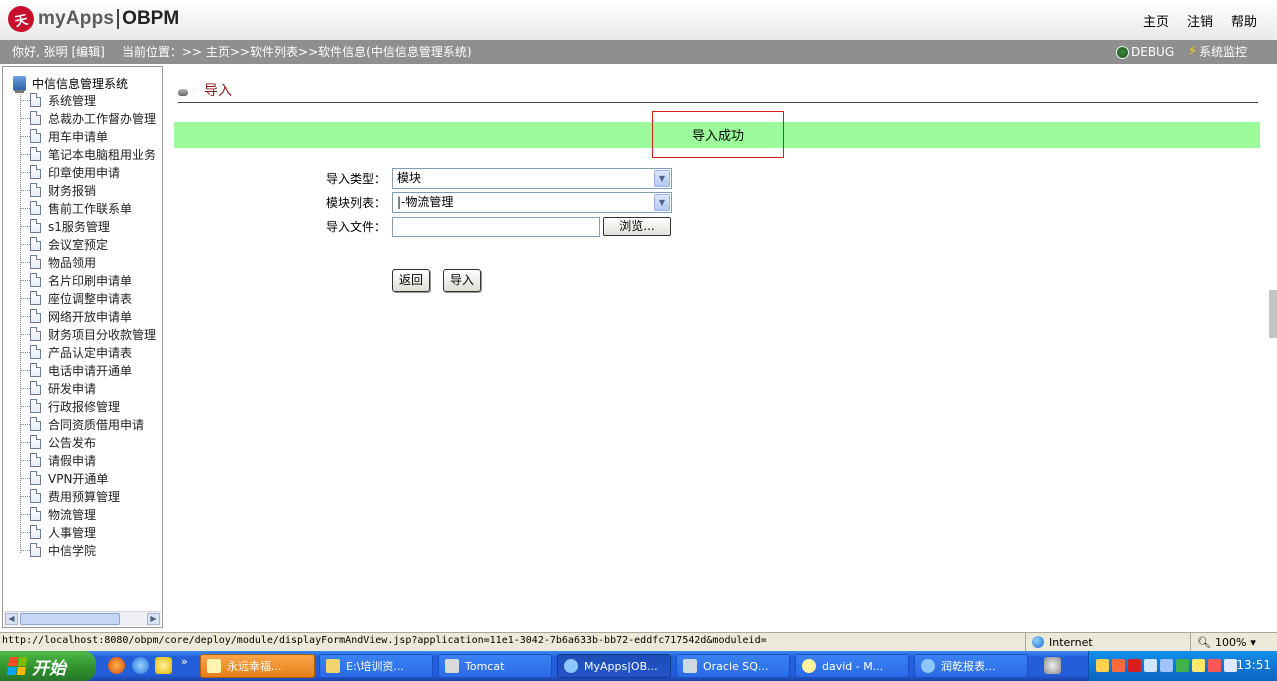  What do you see at coordinates (72, 460) in the screenshot?
I see `sidebar-item-label: 请假申请` at bounding box center [72, 460].